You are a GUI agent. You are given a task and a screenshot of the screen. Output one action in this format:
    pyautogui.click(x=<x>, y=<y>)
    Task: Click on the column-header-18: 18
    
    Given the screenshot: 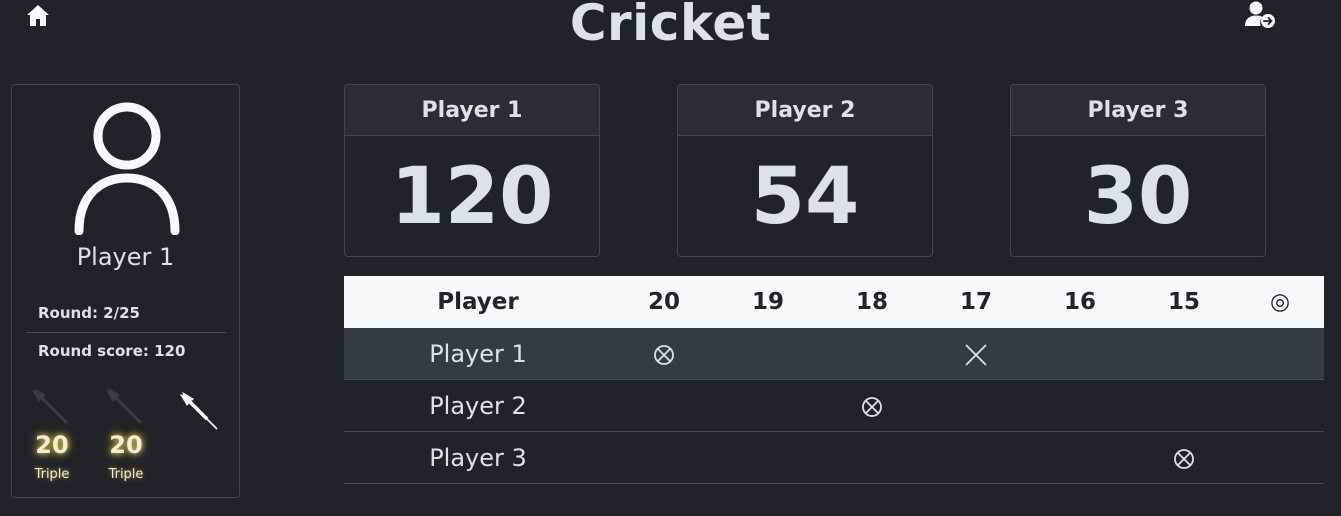 What is the action you would take?
    pyautogui.click(x=872, y=302)
    